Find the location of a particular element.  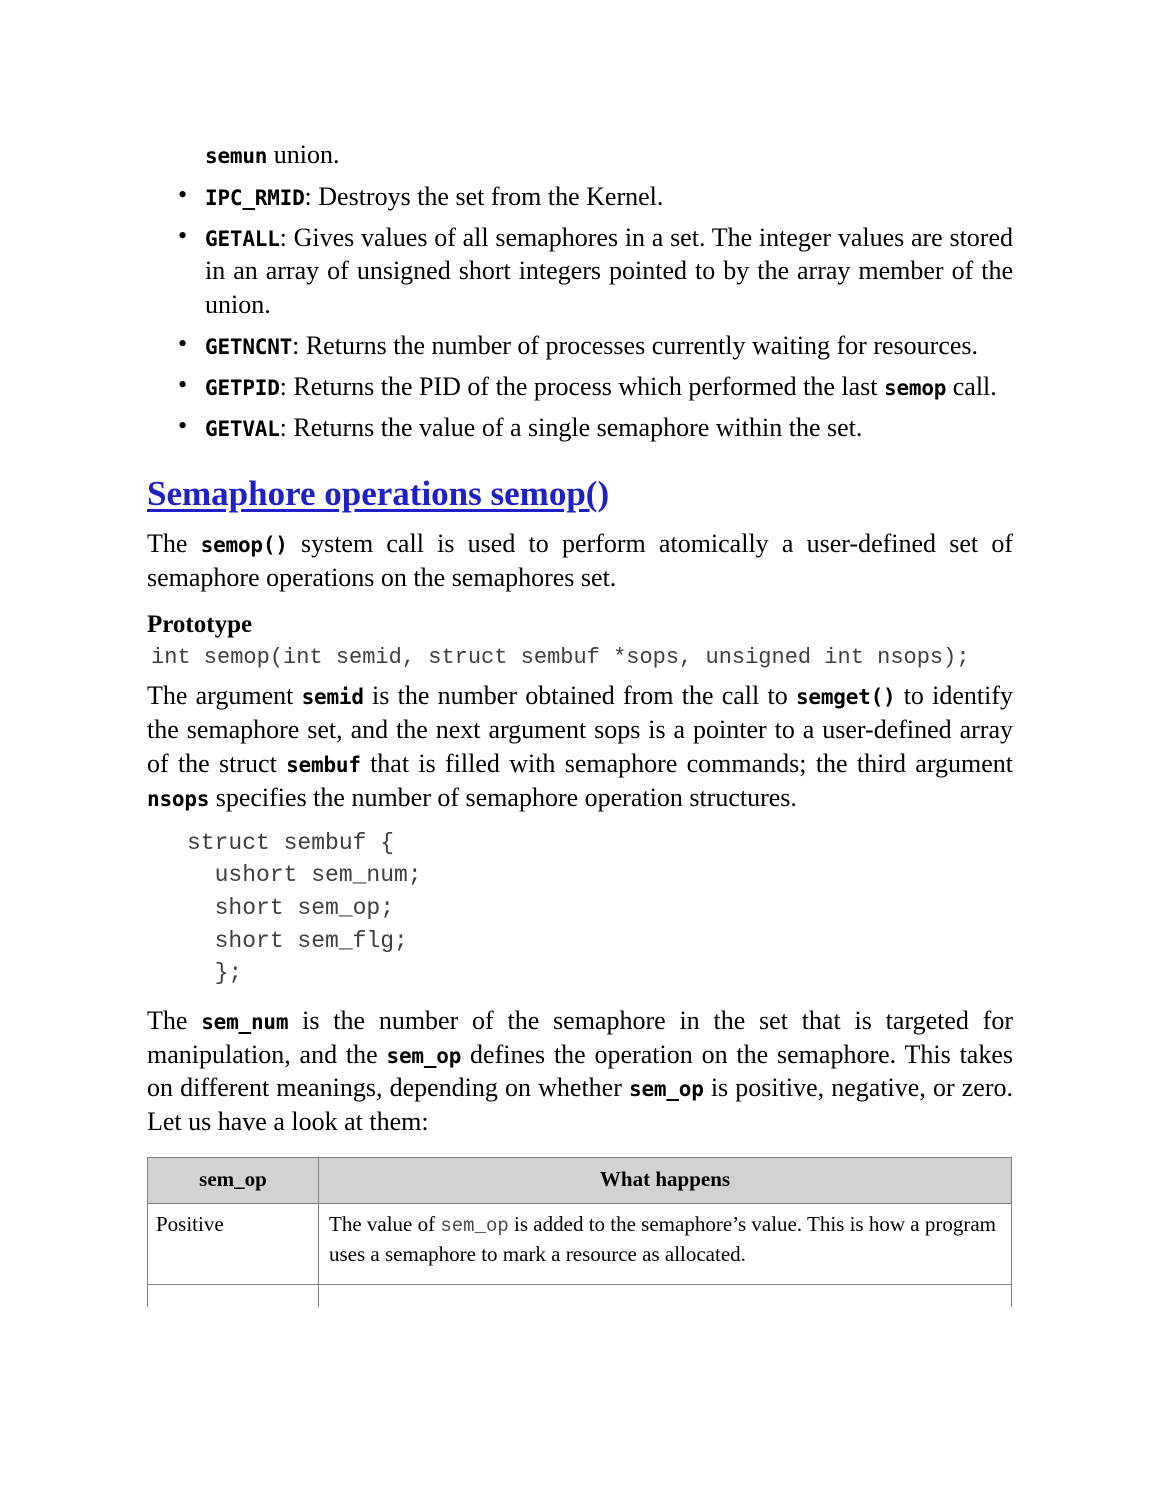

code-term-getncnt: GETNCNT is located at coordinates (249, 346).